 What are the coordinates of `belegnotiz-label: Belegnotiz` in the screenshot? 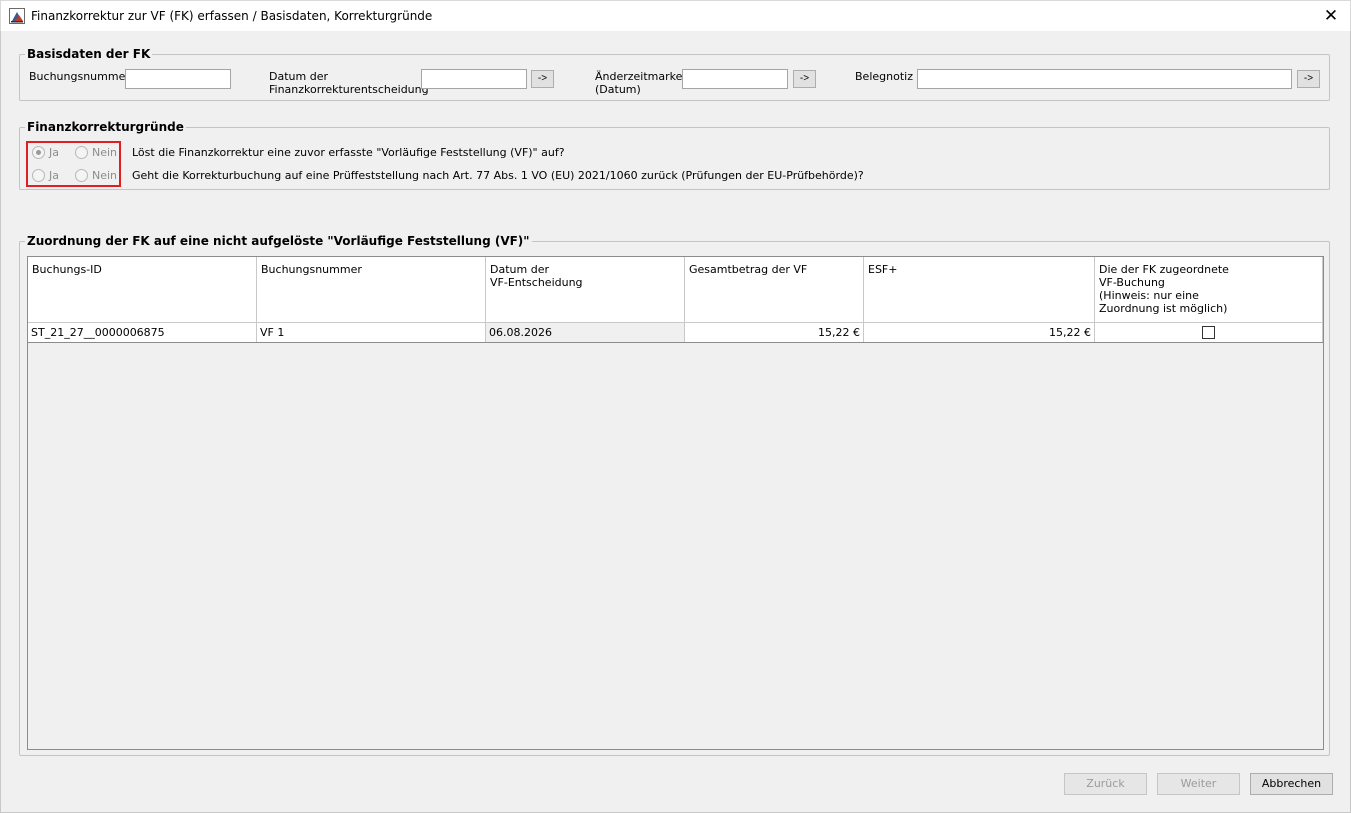 It's located at (884, 76).